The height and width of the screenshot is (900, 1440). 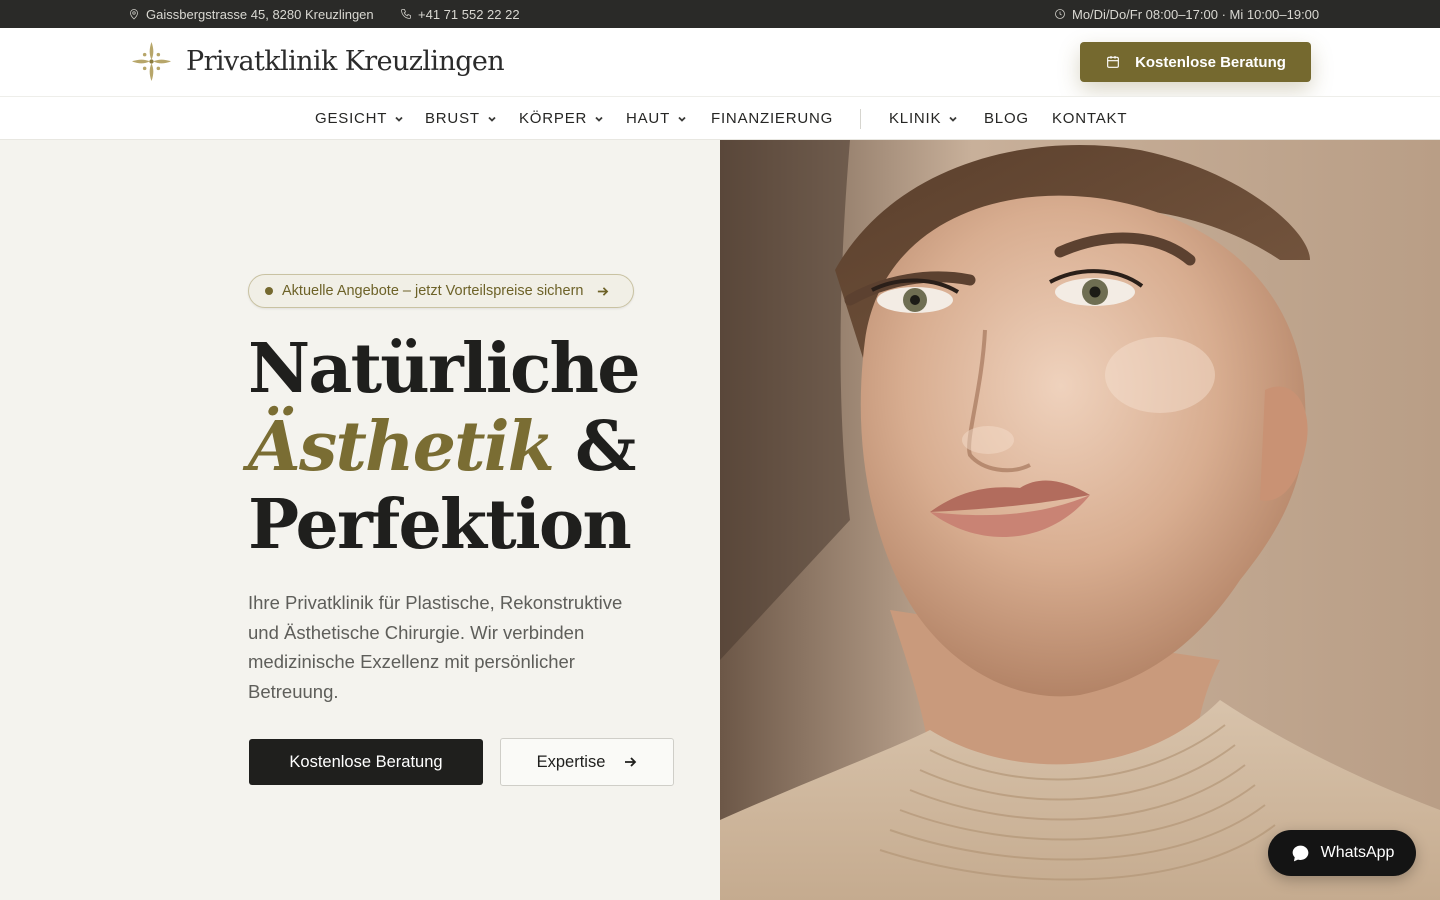 I want to click on nav-item-klinik: KLINIK, so click(x=923, y=118).